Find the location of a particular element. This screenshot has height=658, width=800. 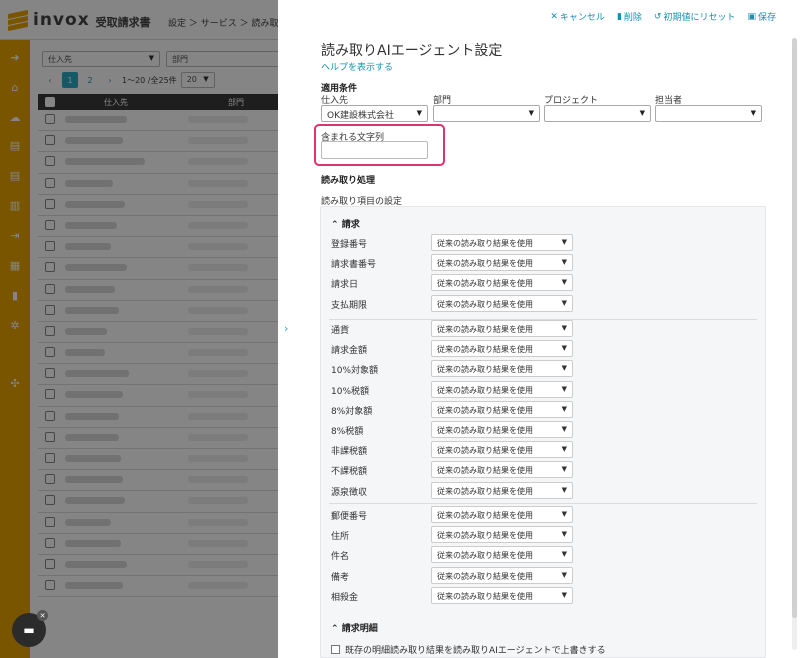

overwrite-detail-label: 既存の明細読み取り結果を読み取りAIエージェントで上書きする is located at coordinates (475, 651).